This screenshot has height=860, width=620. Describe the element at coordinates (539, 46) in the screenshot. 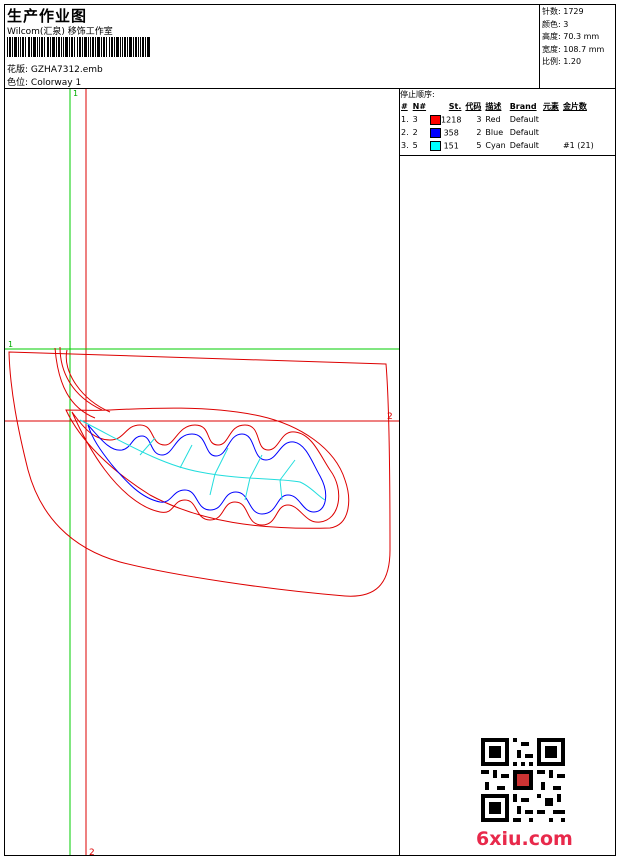

I see `stats-divider` at that location.